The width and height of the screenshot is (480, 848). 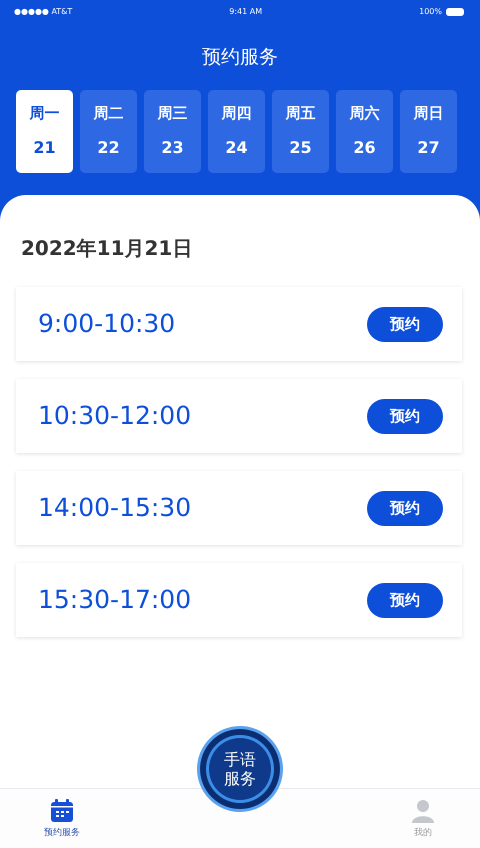 What do you see at coordinates (172, 131) in the screenshot?
I see `day-tab: 周三 23` at bounding box center [172, 131].